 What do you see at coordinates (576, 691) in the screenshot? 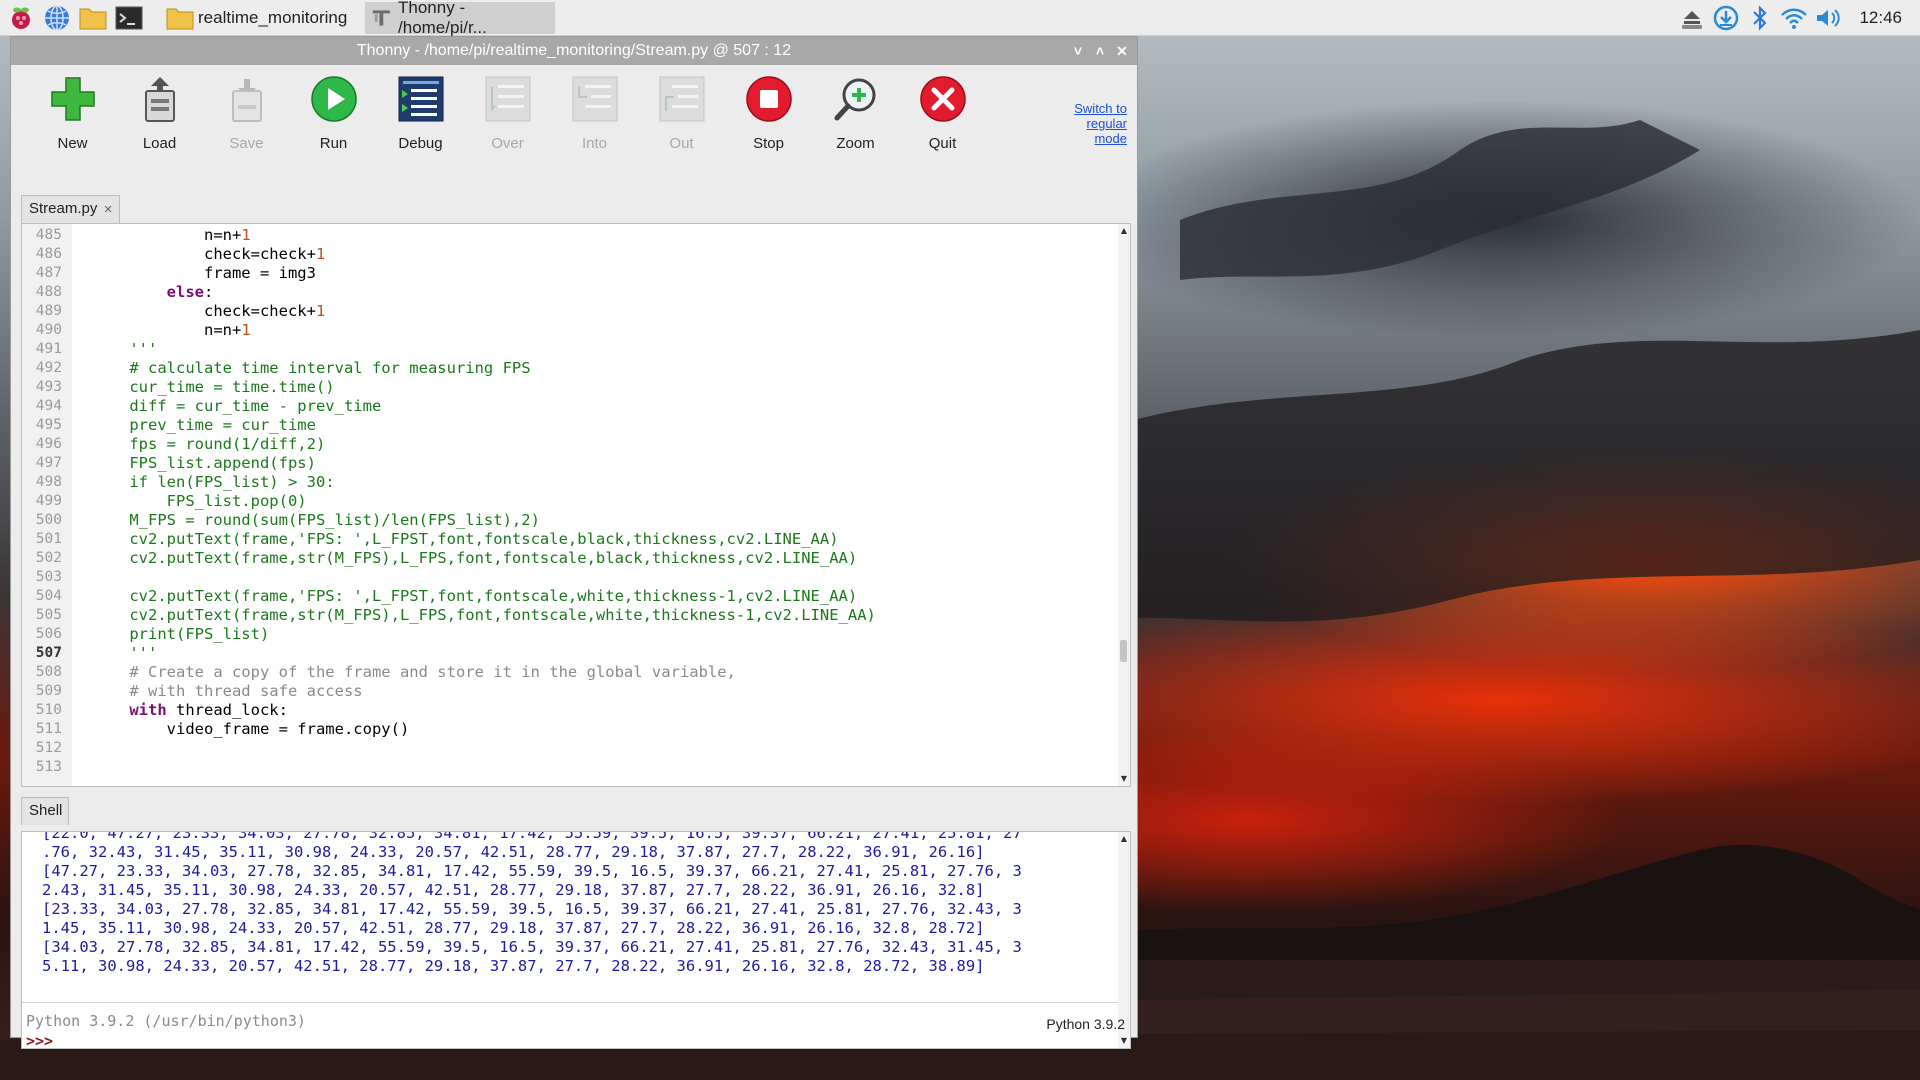
I see `code-line: 509 # with thread safe access` at bounding box center [576, 691].